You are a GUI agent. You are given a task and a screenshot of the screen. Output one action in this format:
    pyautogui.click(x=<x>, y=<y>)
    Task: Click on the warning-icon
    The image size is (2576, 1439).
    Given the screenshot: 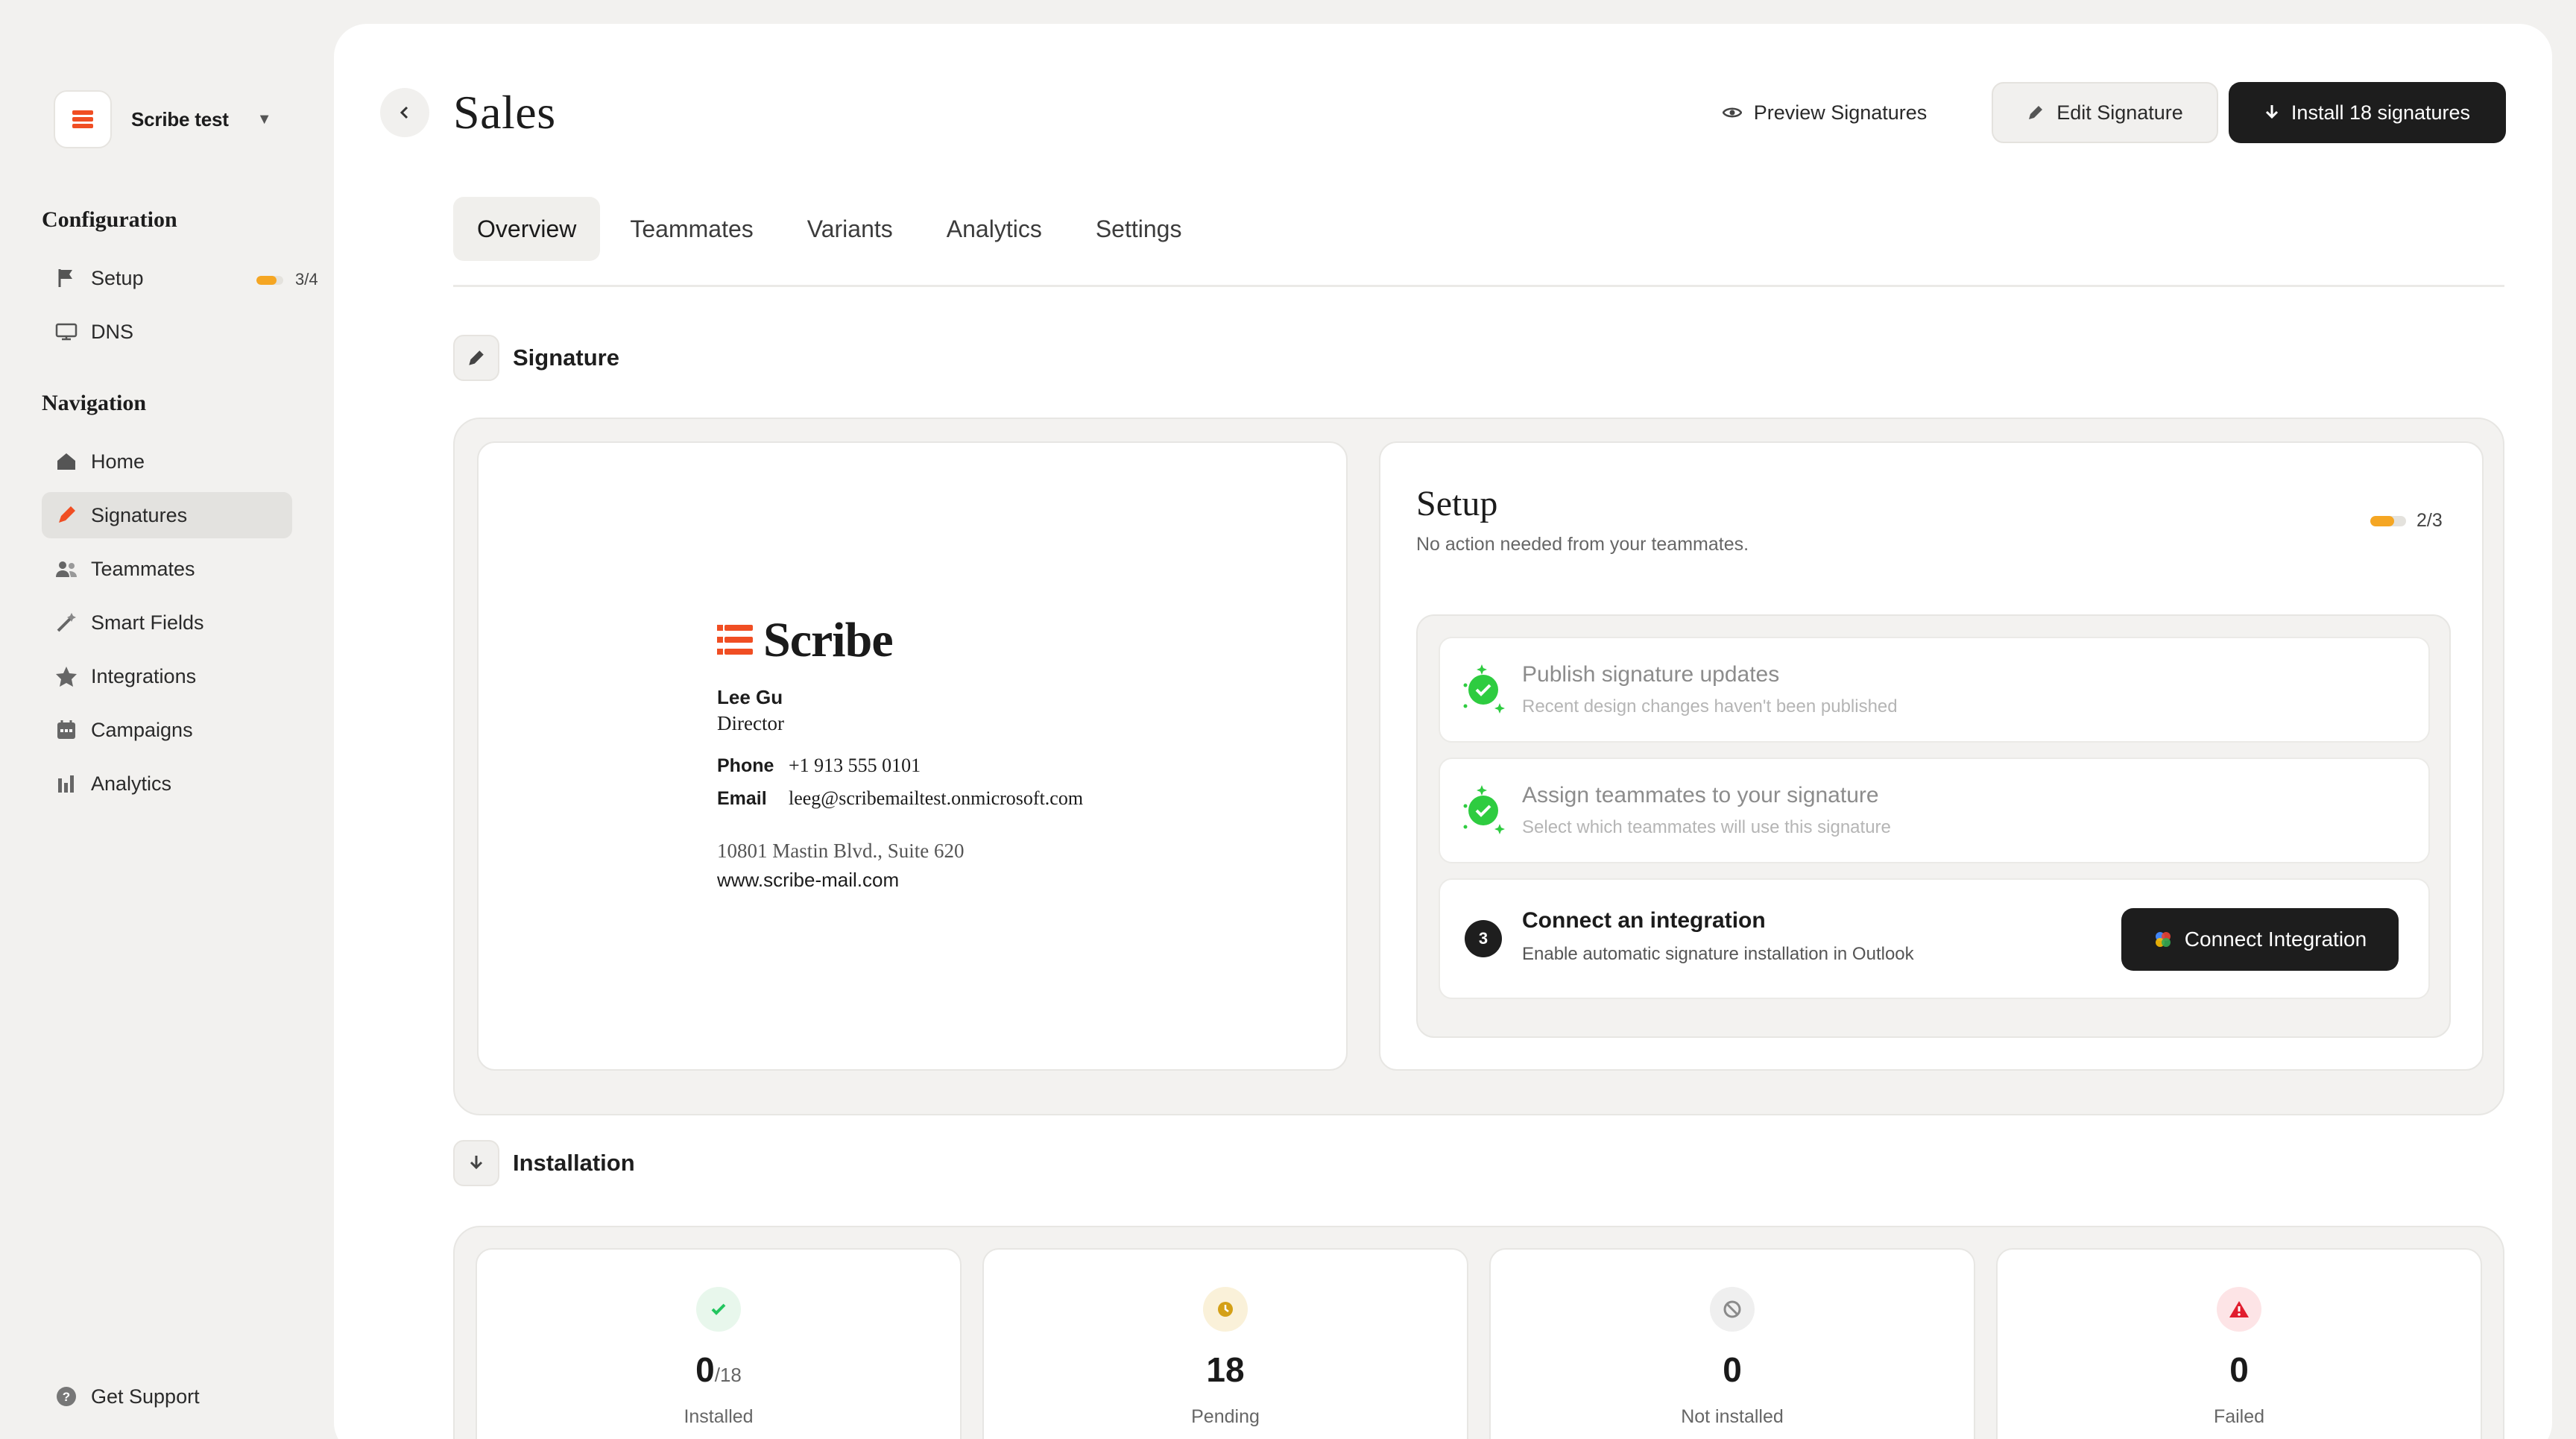 What is the action you would take?
    pyautogui.click(x=2239, y=1309)
    